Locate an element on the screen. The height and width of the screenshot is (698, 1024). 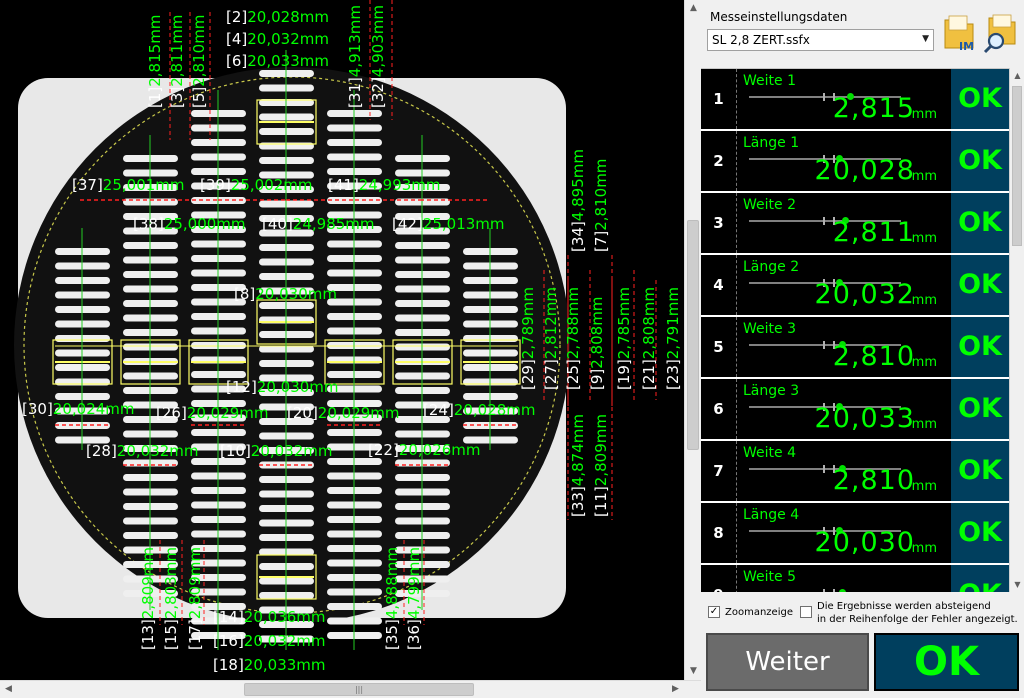
result-row: 1 Weite 1 2,815 mm OK is located at coordinates (855, 100).